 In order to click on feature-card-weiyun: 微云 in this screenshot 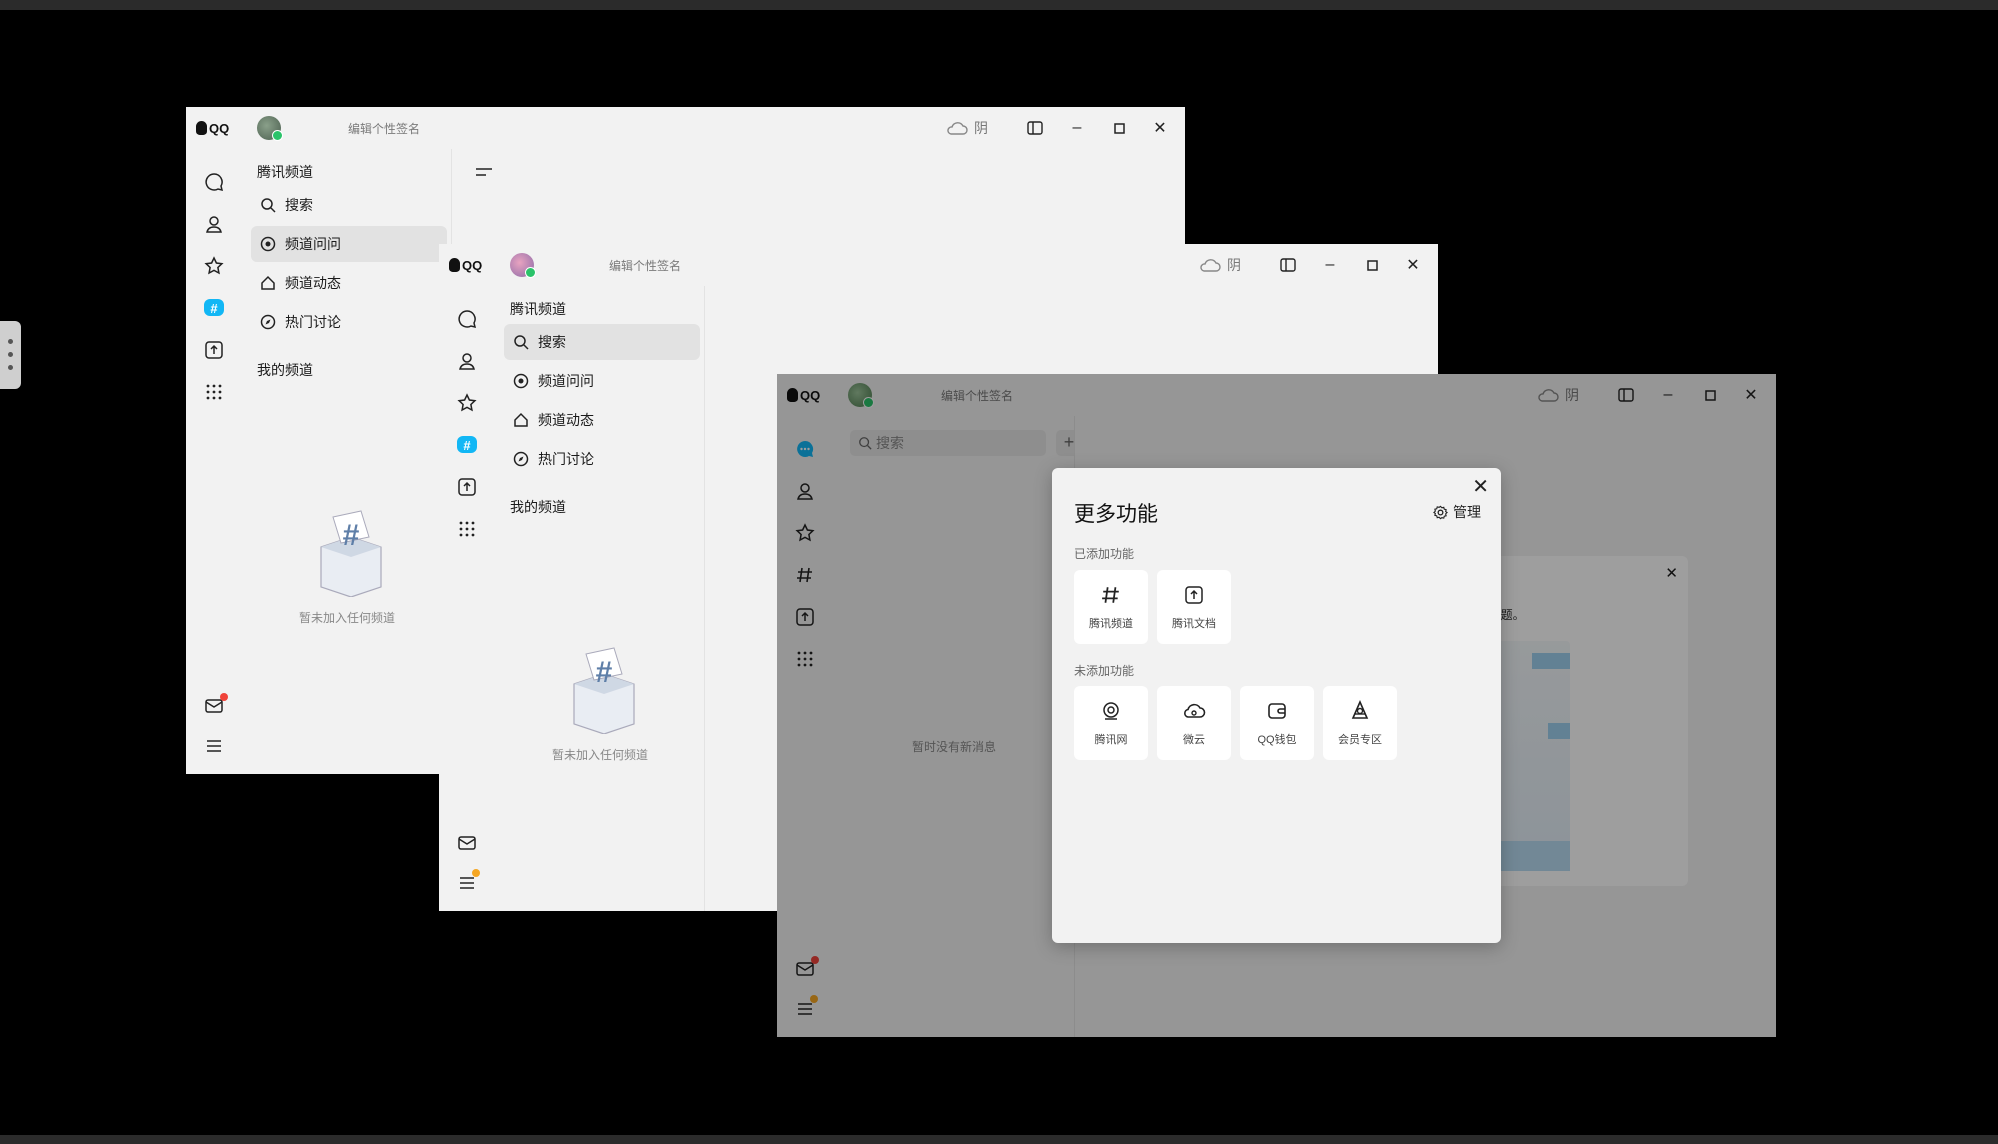, I will do `click(1194, 723)`.